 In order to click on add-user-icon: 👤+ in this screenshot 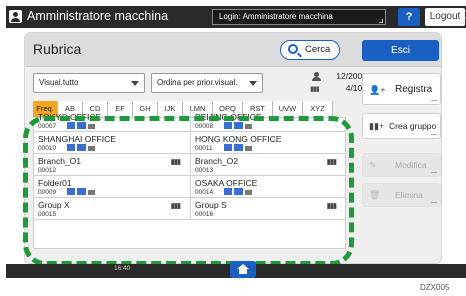, I will do `click(377, 90)`.